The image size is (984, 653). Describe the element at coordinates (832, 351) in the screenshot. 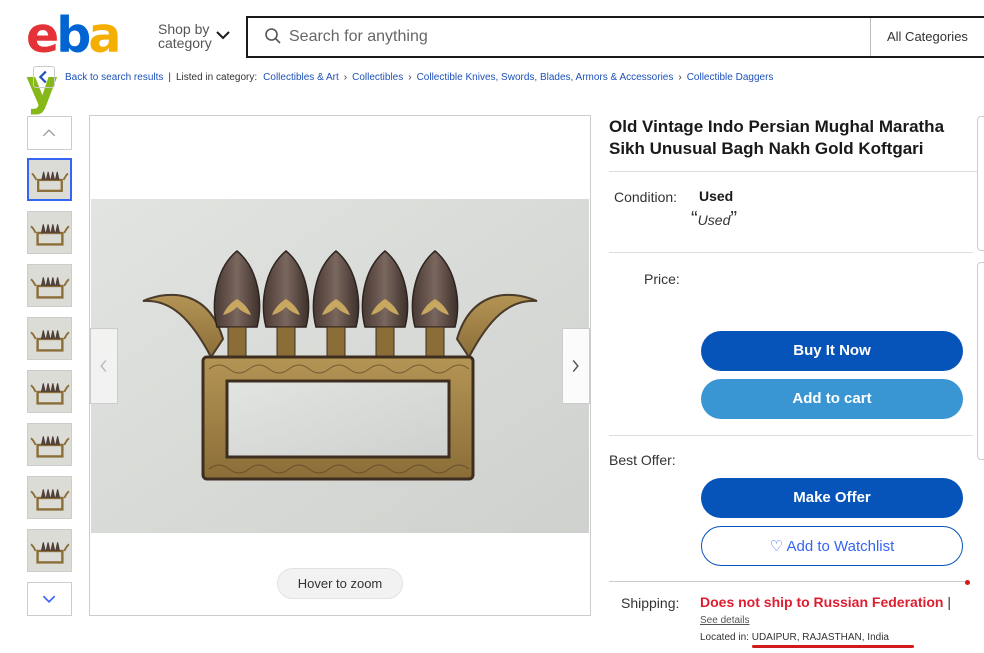

I see `buy-it-now-button: Buy It Now` at that location.